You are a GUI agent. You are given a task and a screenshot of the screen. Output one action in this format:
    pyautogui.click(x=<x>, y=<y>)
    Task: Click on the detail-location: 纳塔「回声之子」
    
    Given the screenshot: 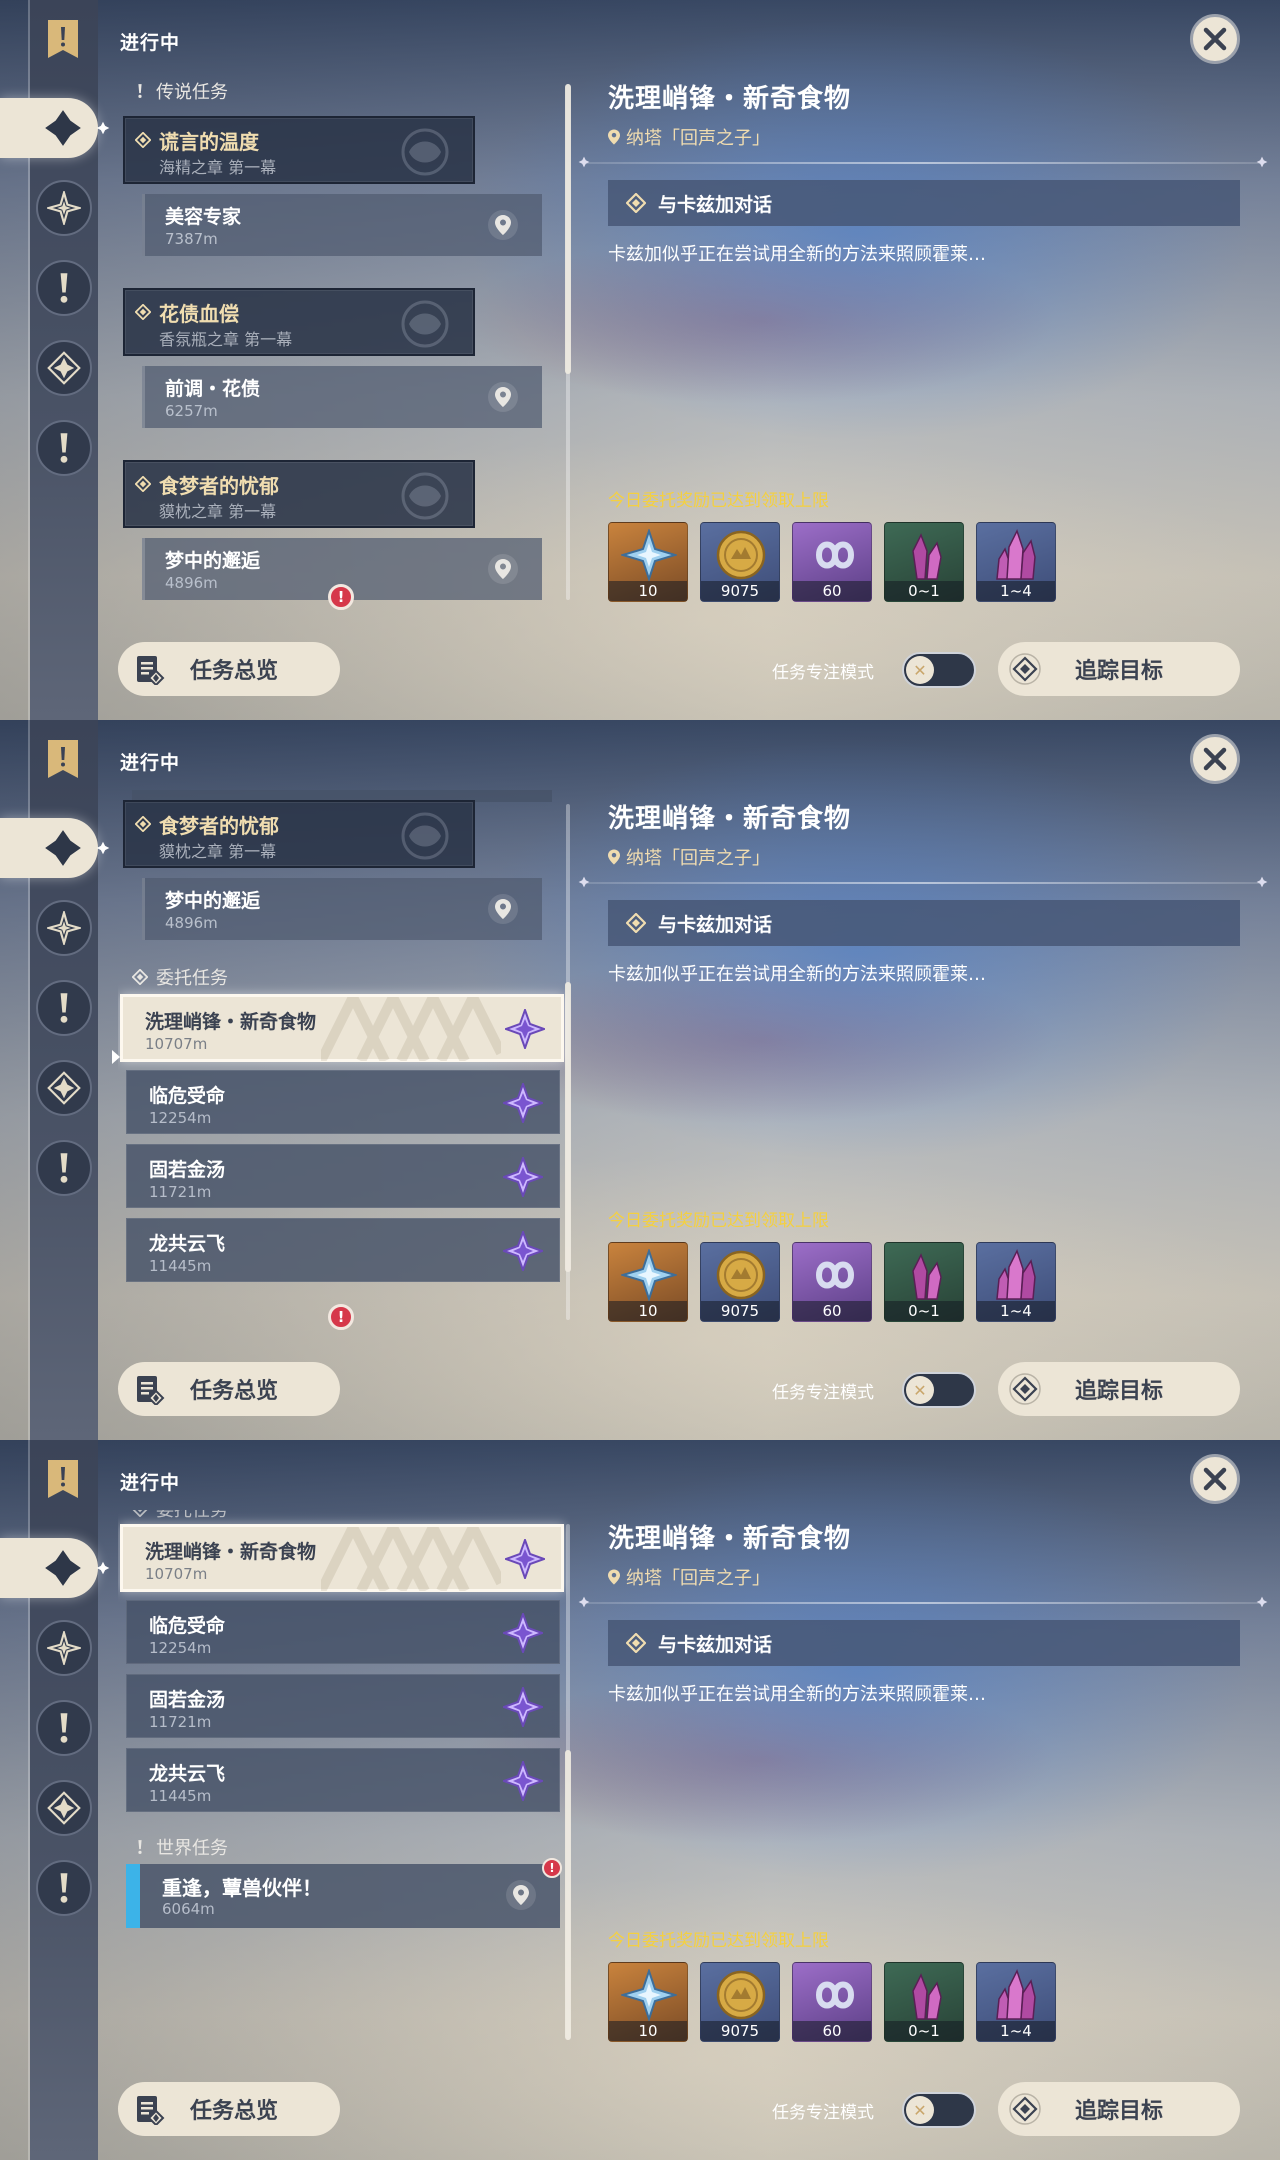 What is the action you would take?
    pyautogui.click(x=689, y=137)
    